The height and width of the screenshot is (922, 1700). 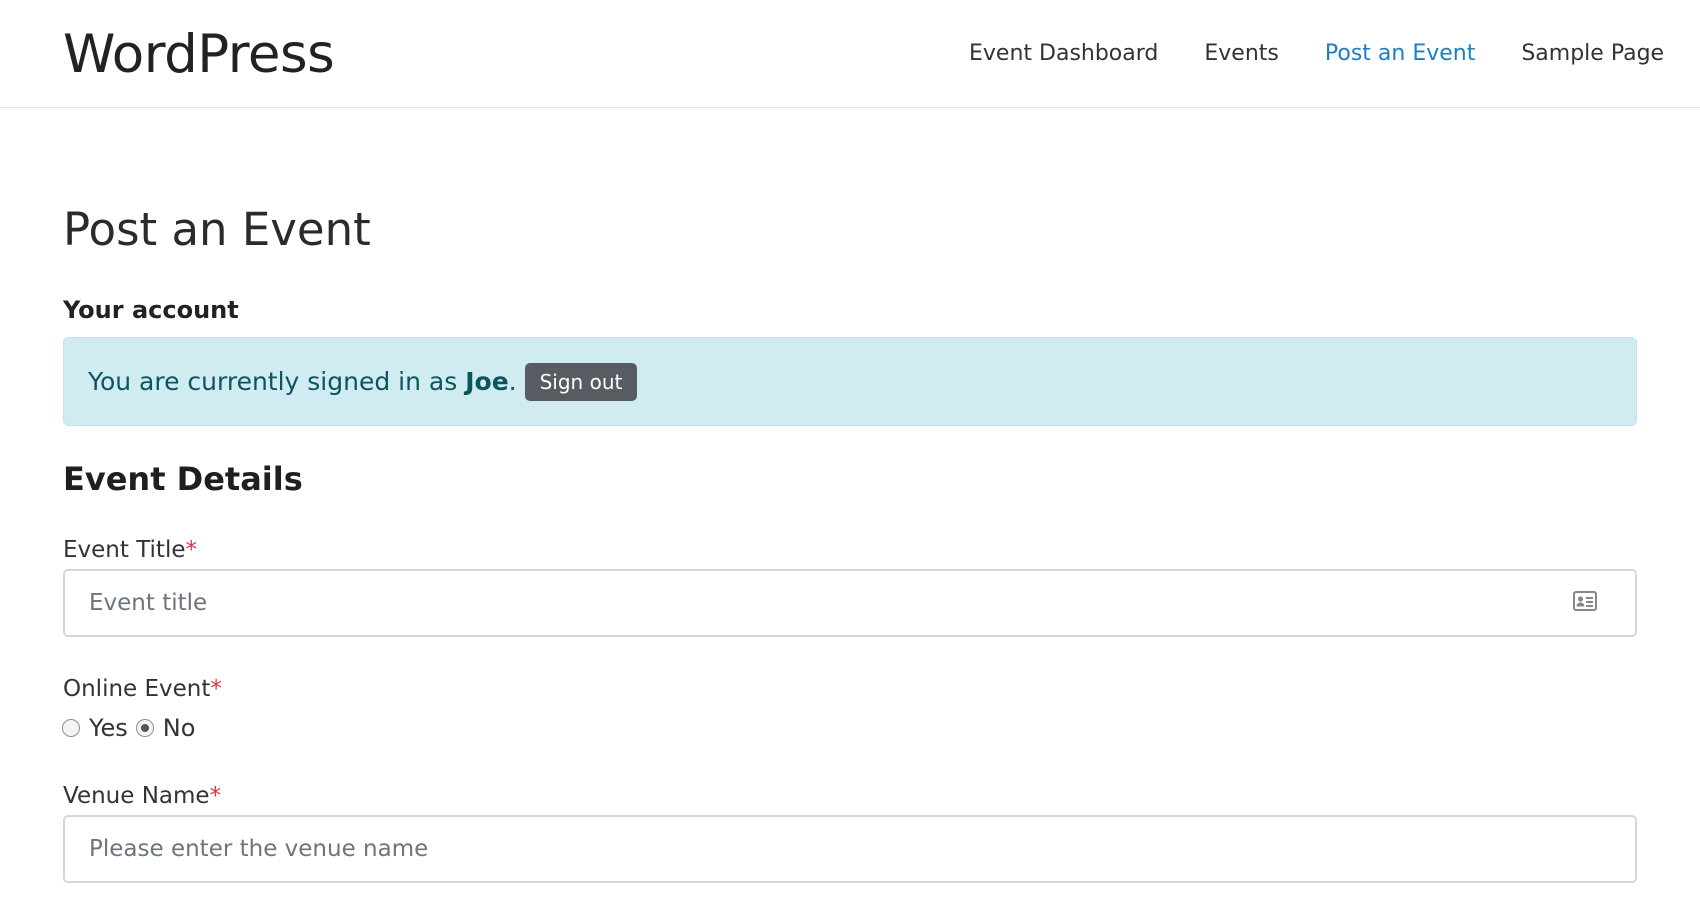 I want to click on venue-name-label: Venue Name*, so click(x=142, y=796).